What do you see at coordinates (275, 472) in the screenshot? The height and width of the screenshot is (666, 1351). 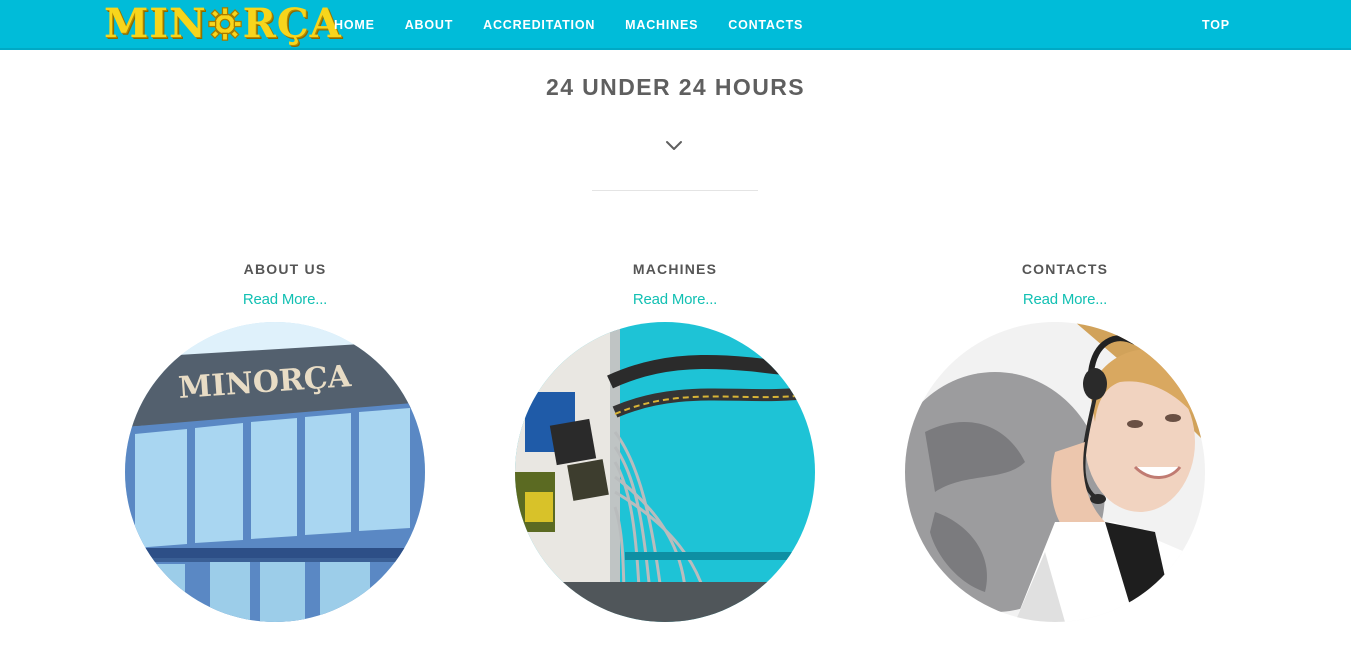 I see `building-facade-image: MINORÇA` at bounding box center [275, 472].